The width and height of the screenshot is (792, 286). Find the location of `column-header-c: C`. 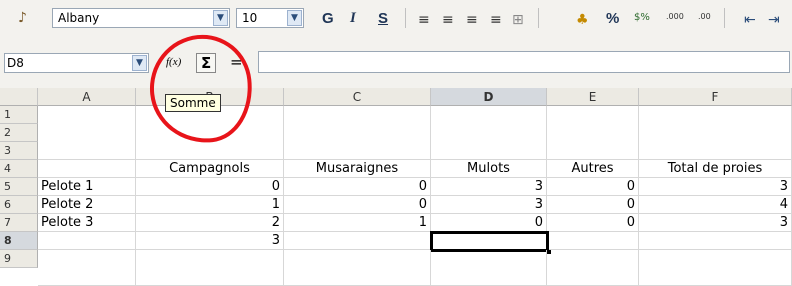

column-header-c: C is located at coordinates (357, 97).